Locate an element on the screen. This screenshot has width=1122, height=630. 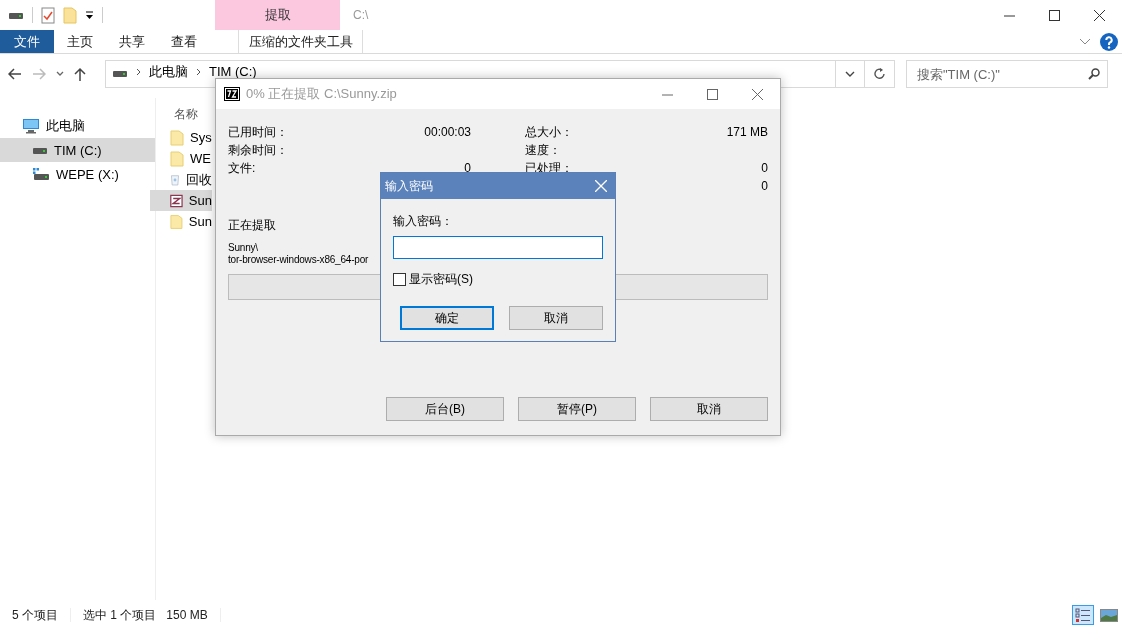
search-field: 搜索"TIM (C:)" is located at coordinates (1007, 74).